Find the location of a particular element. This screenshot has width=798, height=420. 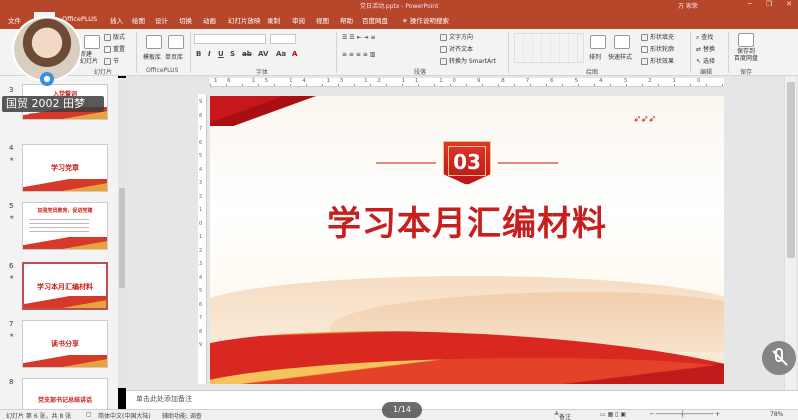

reset-icon is located at coordinates (107, 49).